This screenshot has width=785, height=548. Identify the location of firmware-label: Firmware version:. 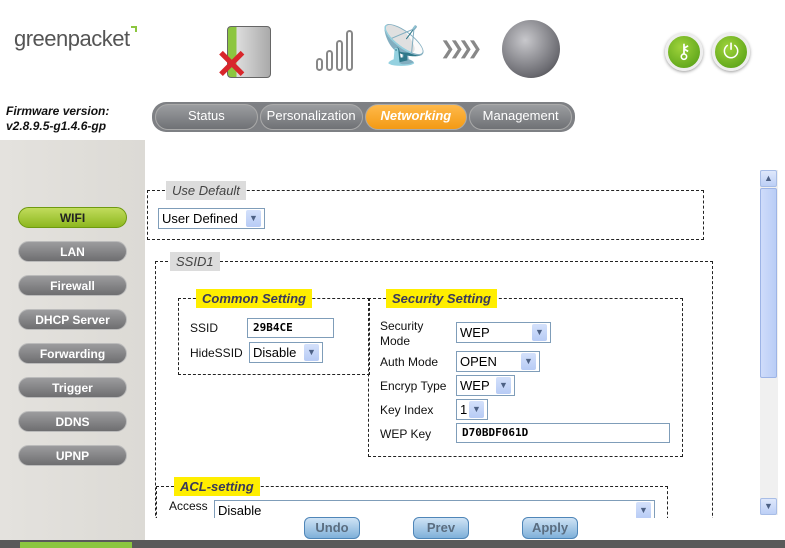
(58, 111).